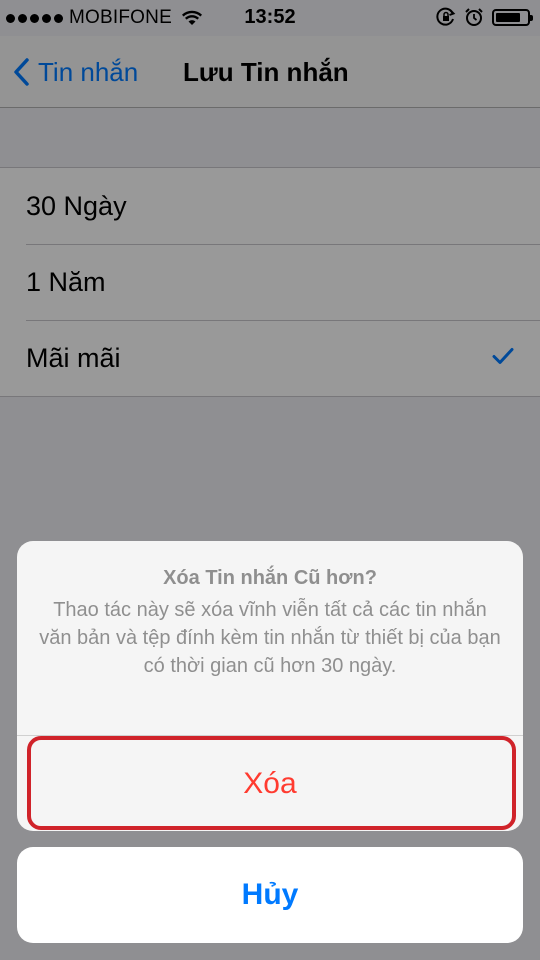 The width and height of the screenshot is (540, 960). What do you see at coordinates (270, 895) in the screenshot?
I see `cancel-button: Hủy` at bounding box center [270, 895].